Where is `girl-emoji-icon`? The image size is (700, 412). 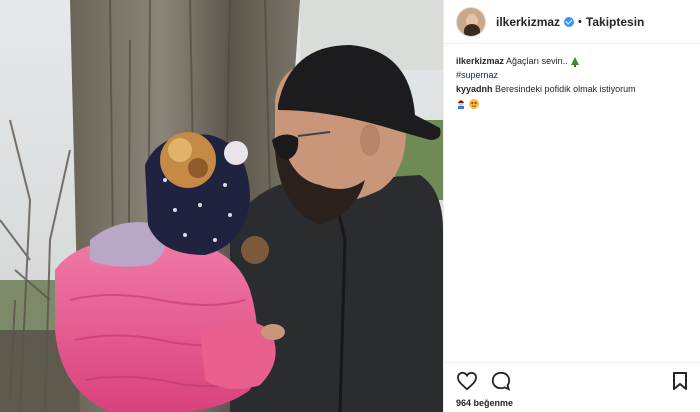
girl-emoji-icon is located at coordinates (461, 104).